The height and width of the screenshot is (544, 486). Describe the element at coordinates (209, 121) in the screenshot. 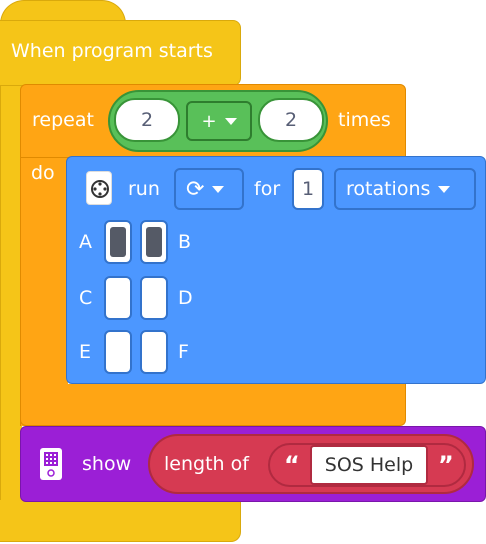

I see `operator-symbol: +` at that location.